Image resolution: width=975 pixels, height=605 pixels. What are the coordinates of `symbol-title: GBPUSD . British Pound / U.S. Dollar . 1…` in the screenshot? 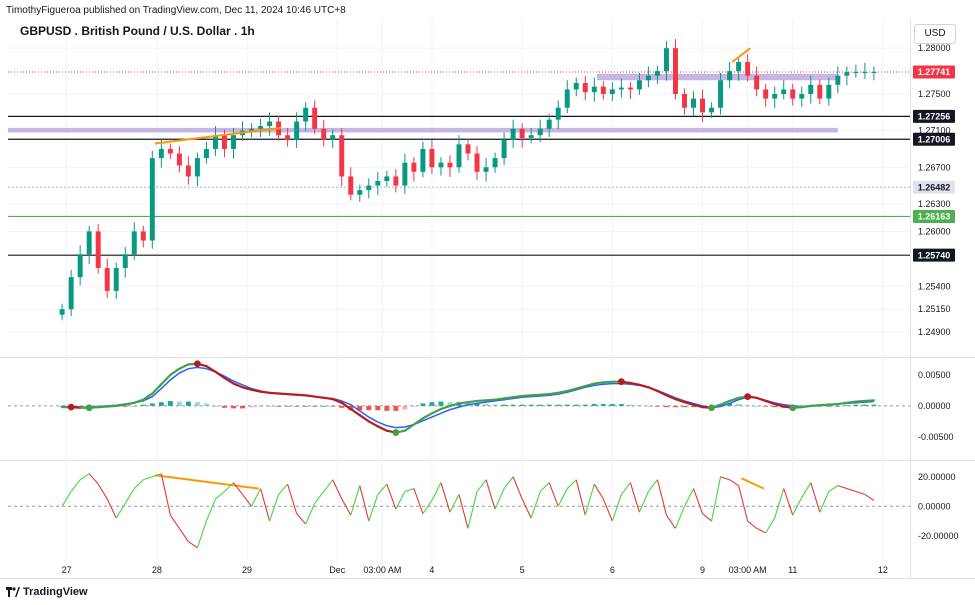 It's located at (137, 31).